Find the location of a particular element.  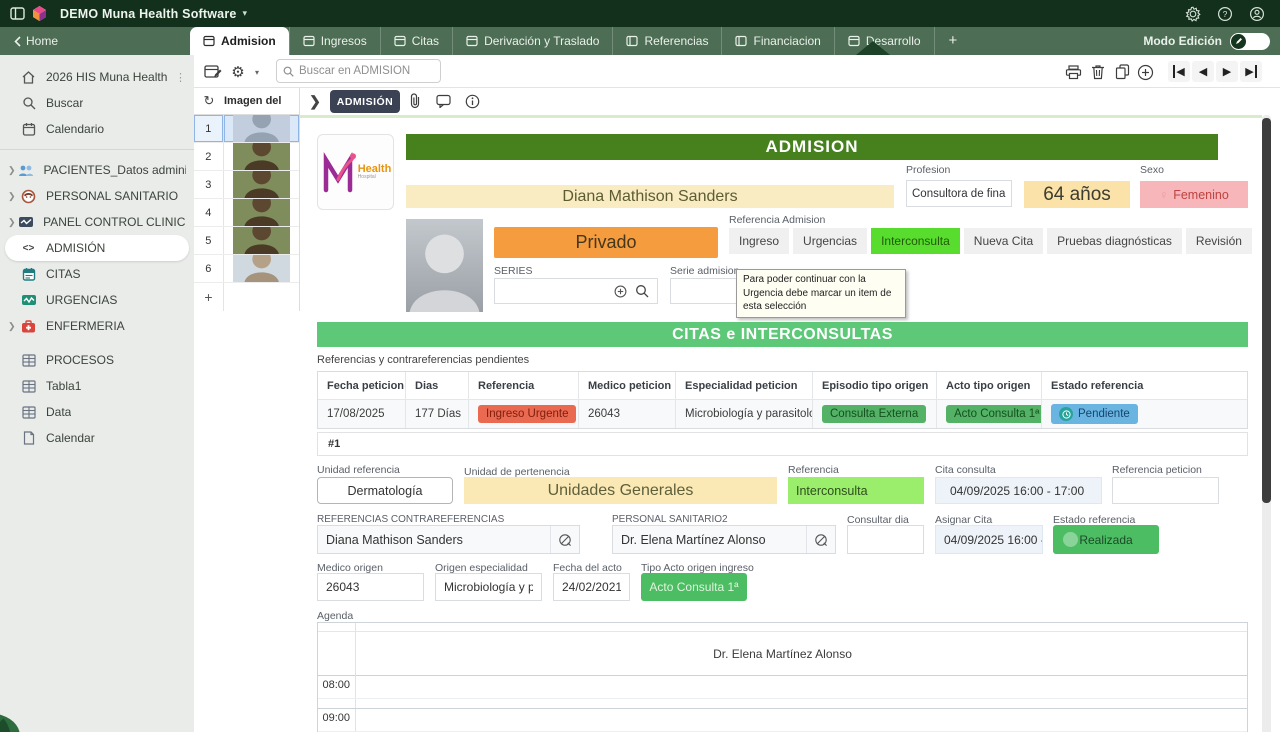

search-input is located at coordinates (361, 71).